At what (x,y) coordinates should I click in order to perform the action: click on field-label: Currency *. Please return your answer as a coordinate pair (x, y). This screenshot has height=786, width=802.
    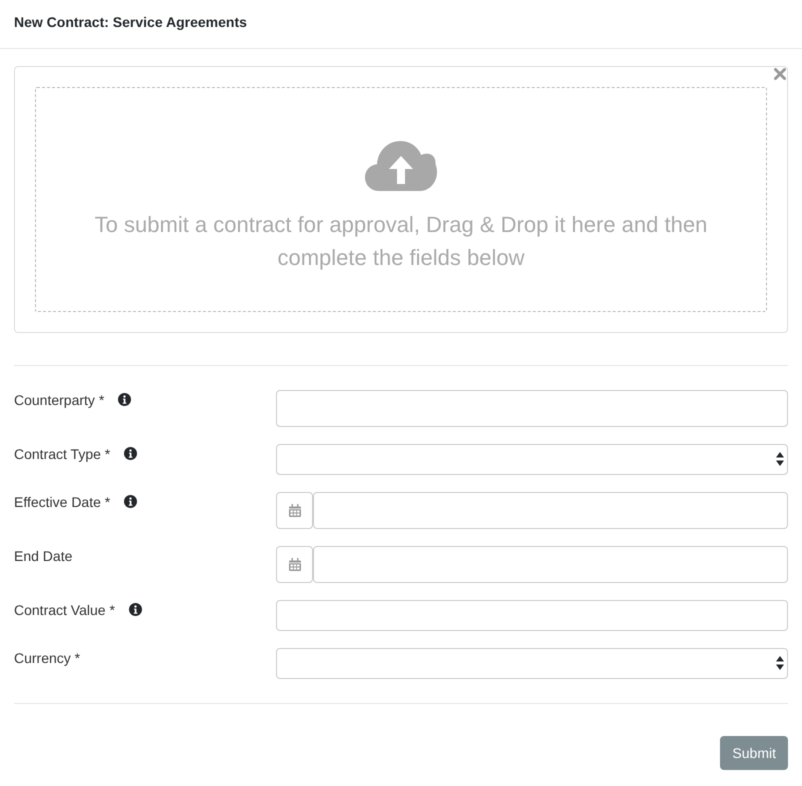
    Looking at the image, I should click on (47, 658).